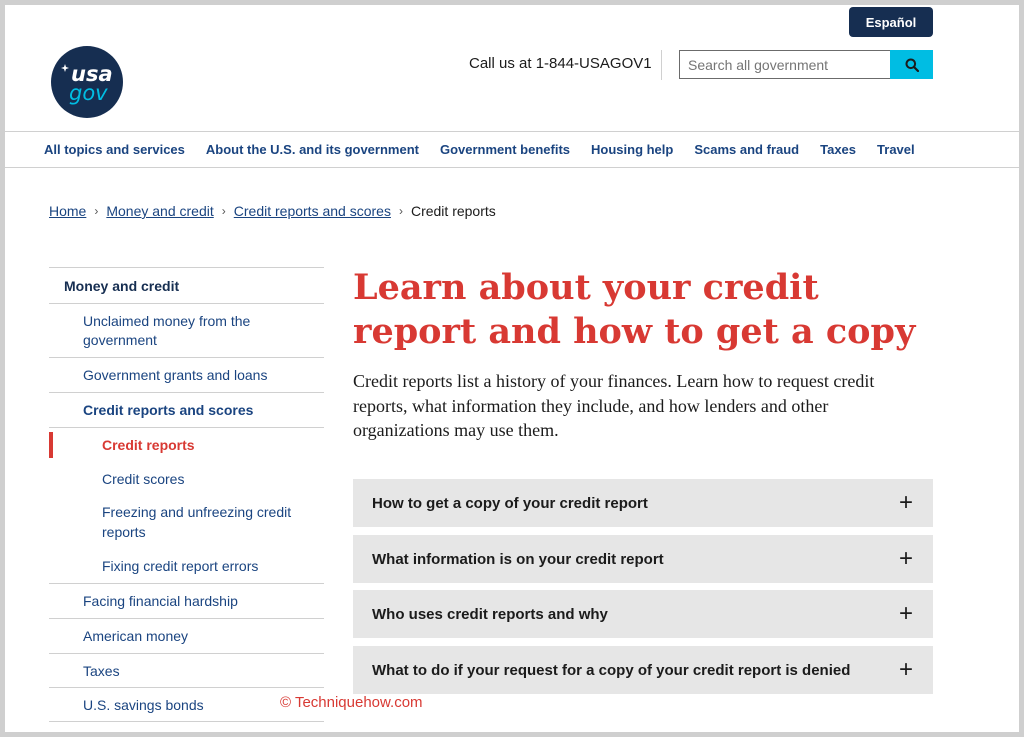 The height and width of the screenshot is (737, 1024). Describe the element at coordinates (312, 149) in the screenshot. I see `nav-item-about-us: About the U.S. and its government` at that location.